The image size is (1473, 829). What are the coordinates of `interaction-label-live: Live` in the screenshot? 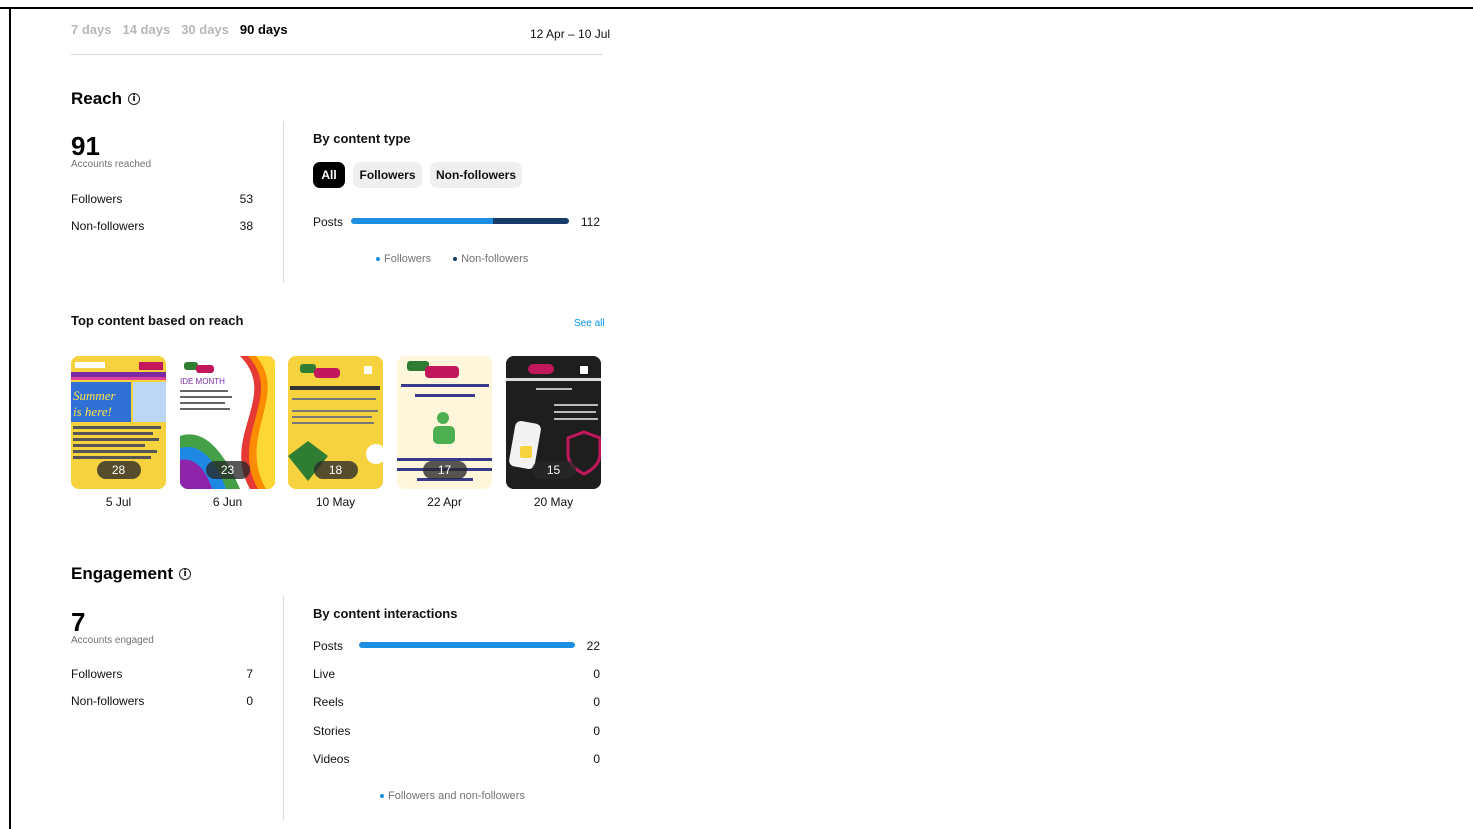 It's located at (324, 674).